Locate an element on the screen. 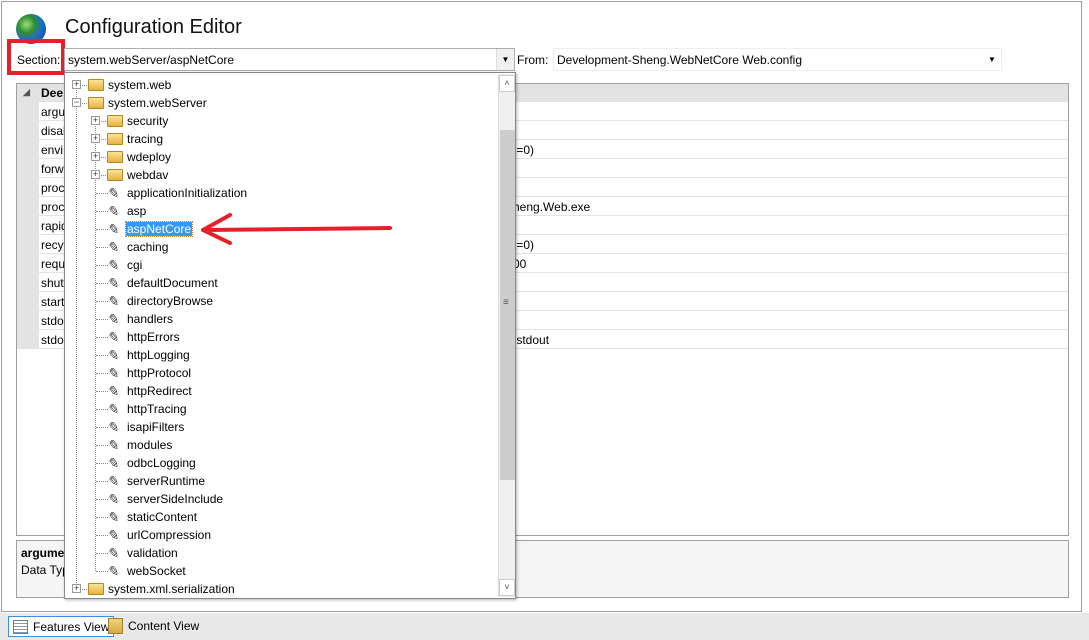 The image size is (1089, 640). tree-item: ✎ handlers is located at coordinates (280, 319).